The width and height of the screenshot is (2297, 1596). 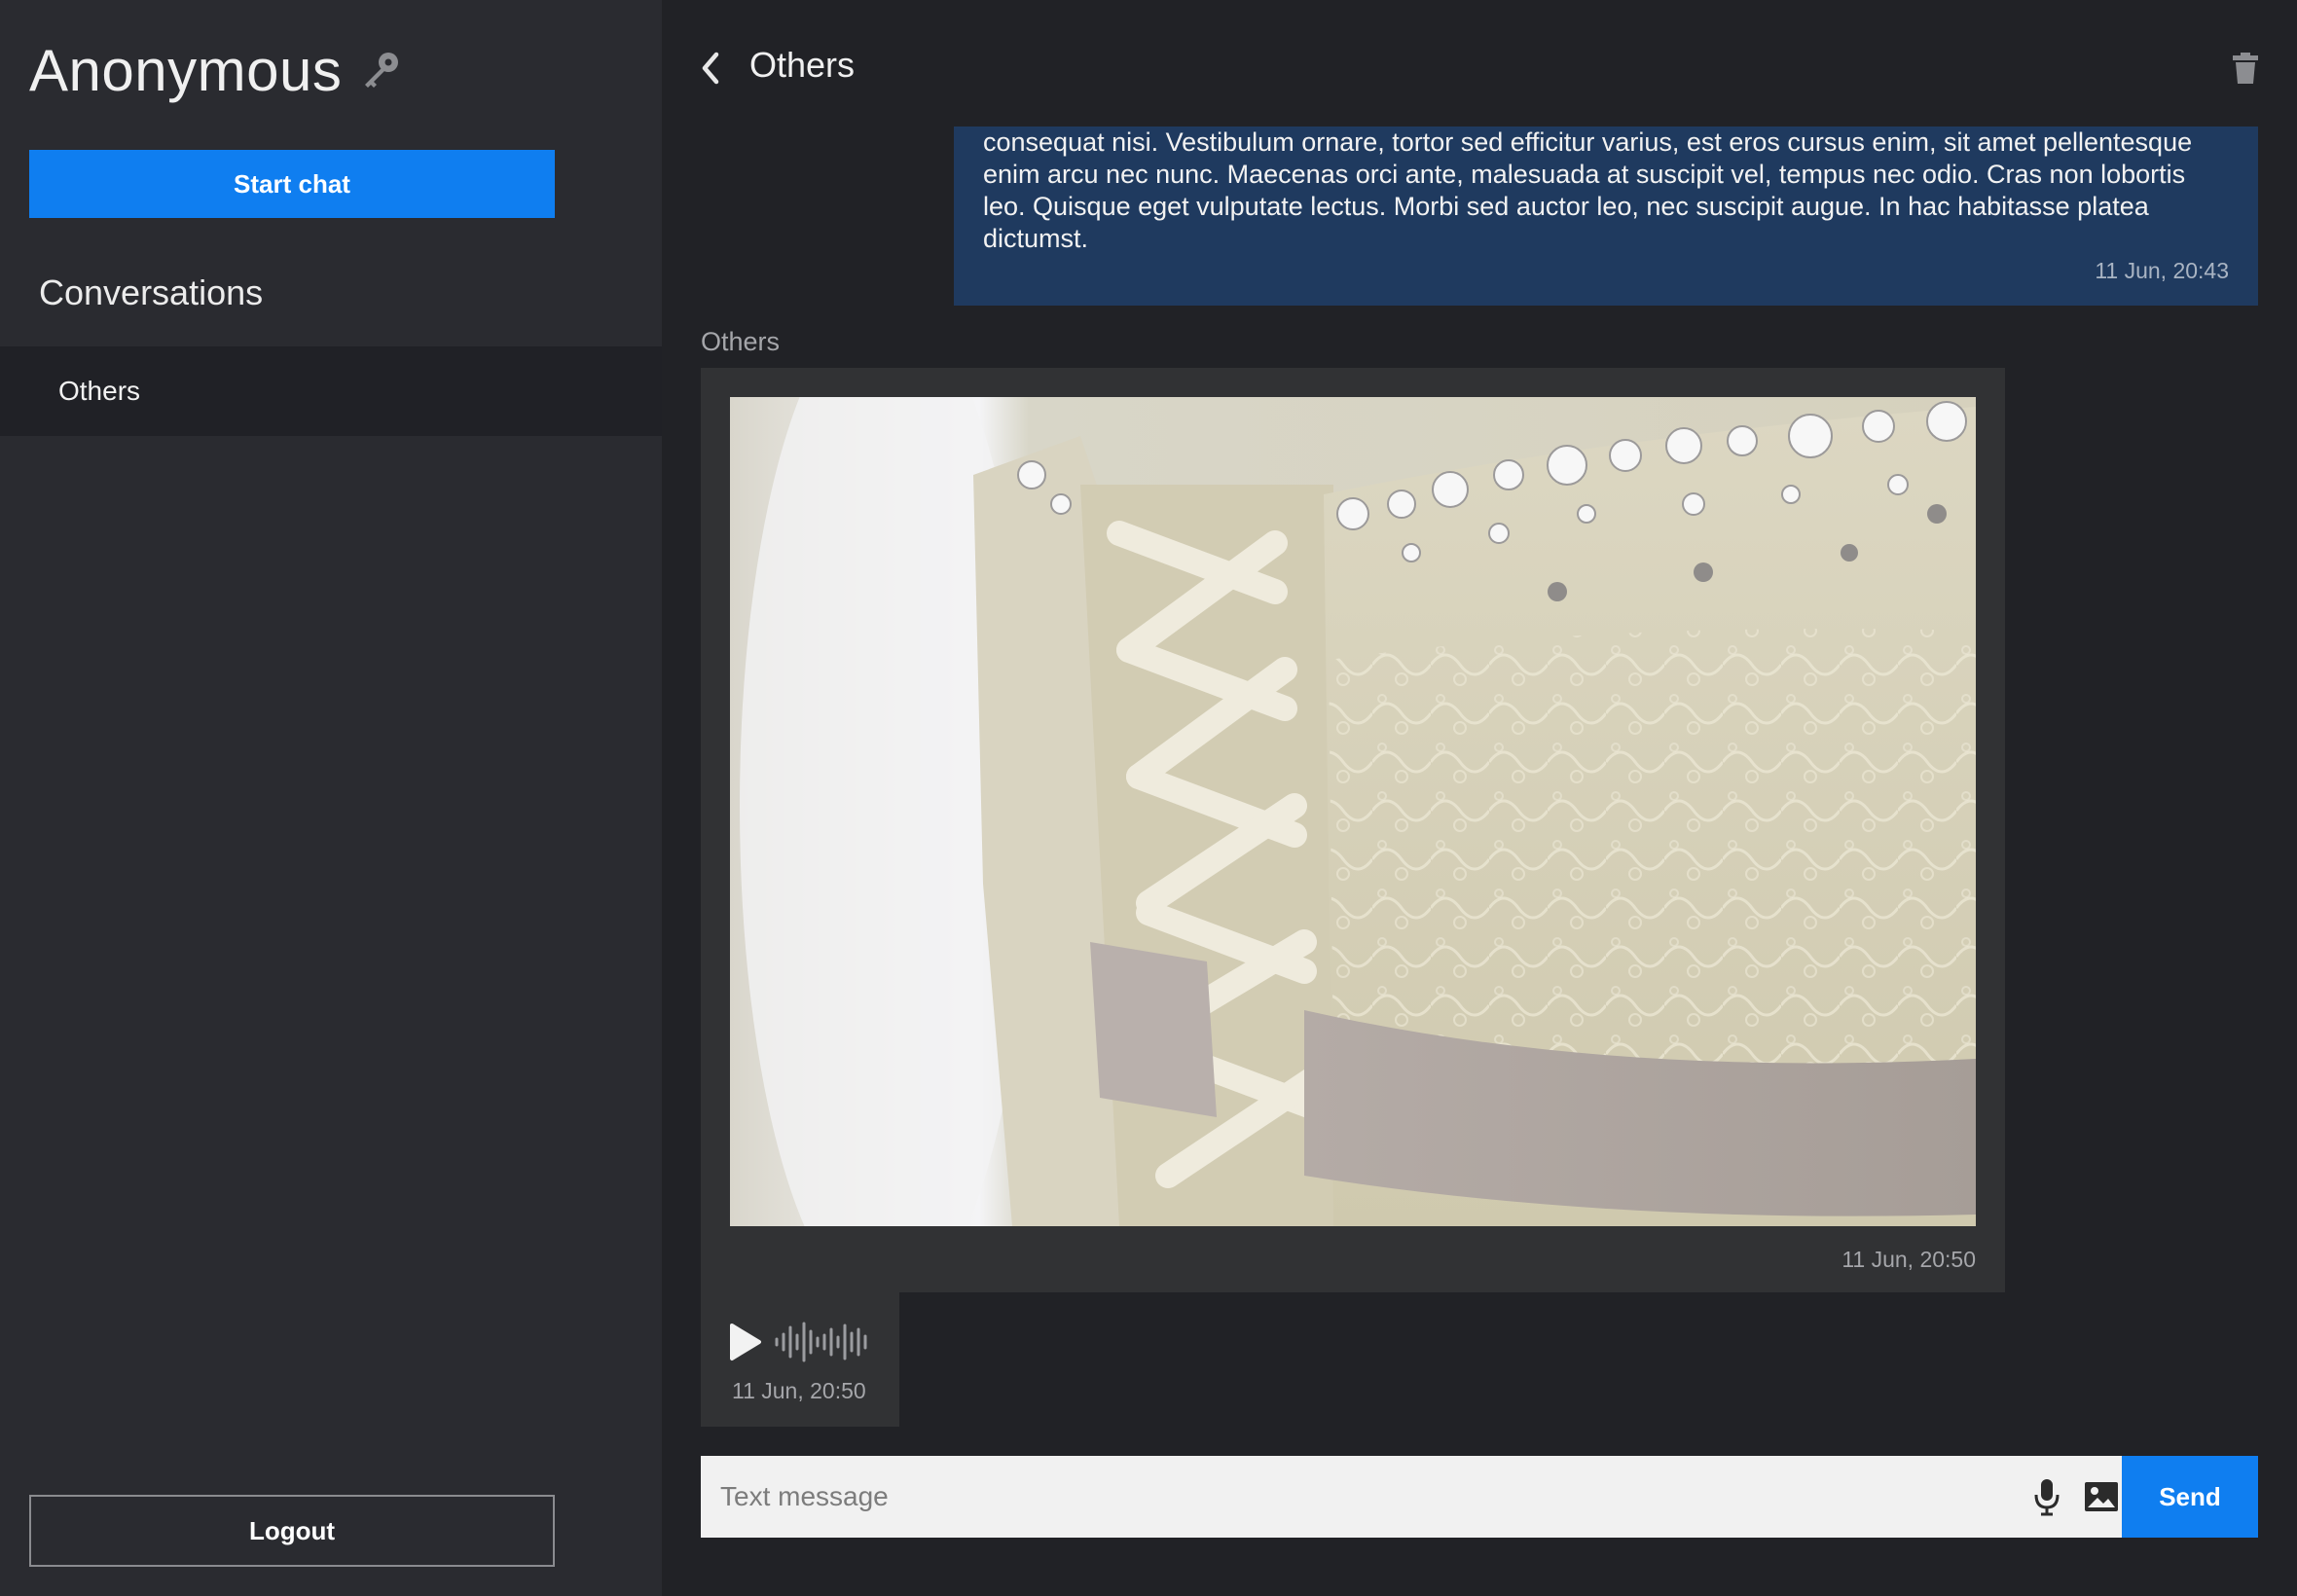 I want to click on message-sender-label: Others, so click(x=741, y=342).